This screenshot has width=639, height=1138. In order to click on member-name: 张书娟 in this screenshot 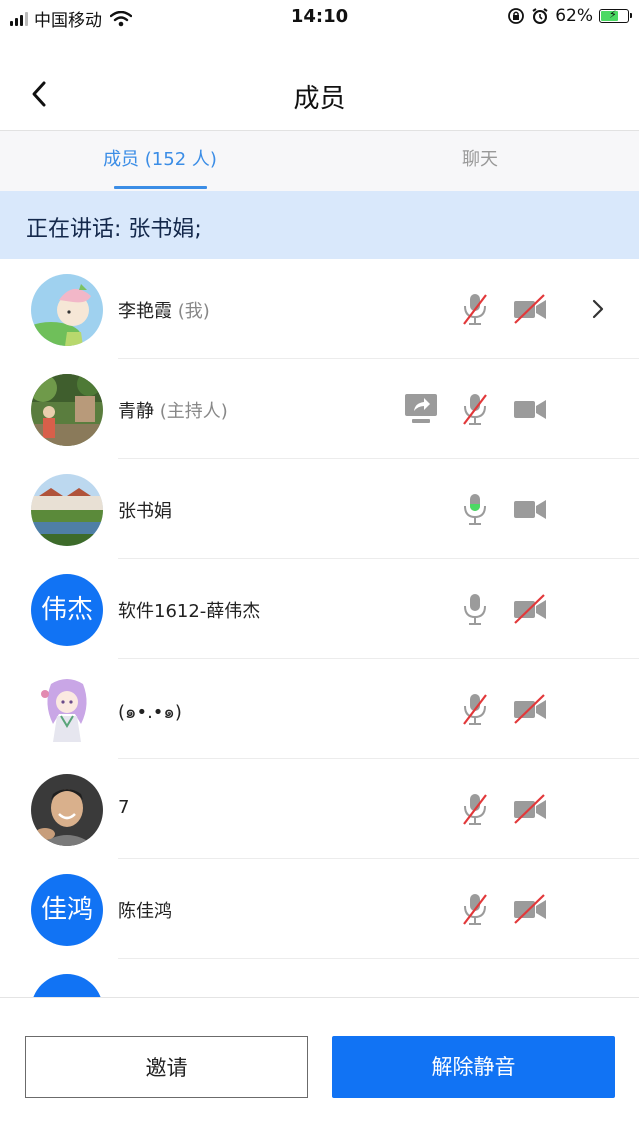, I will do `click(145, 511)`.